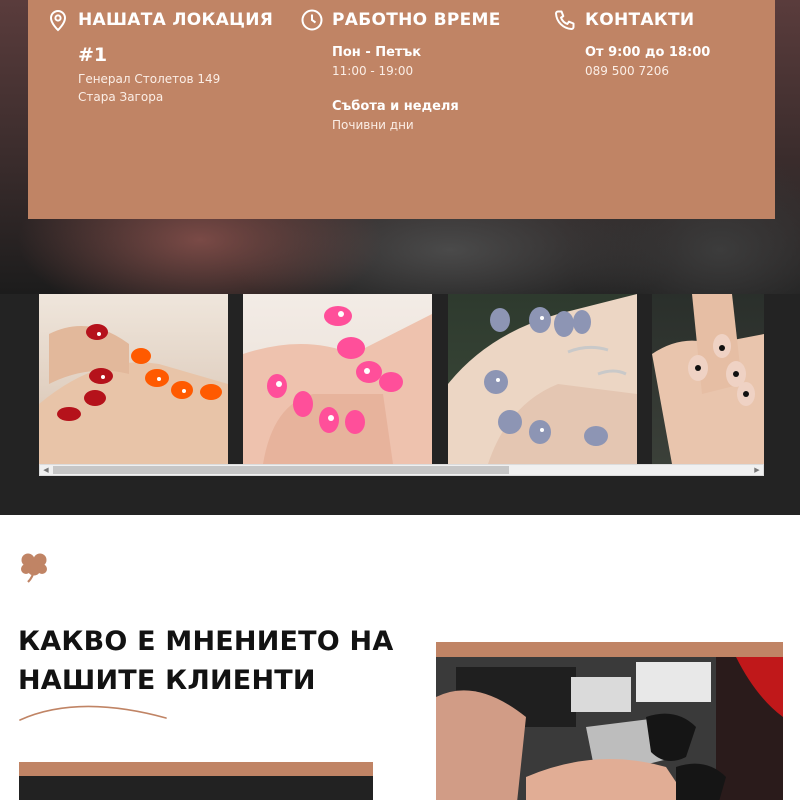 This screenshot has width=800, height=800. I want to click on scrollbar-thumb, so click(281, 470).